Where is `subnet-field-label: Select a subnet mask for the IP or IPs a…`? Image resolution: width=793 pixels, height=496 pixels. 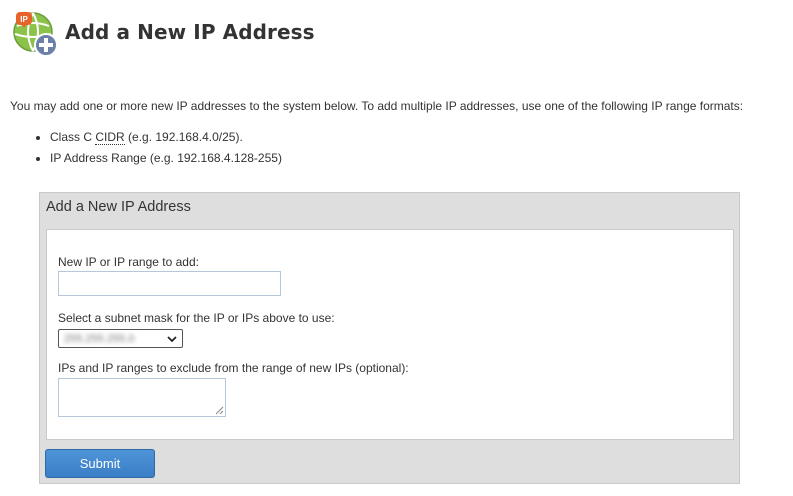
subnet-field-label: Select a subnet mask for the IP or IPs a… is located at coordinates (196, 318).